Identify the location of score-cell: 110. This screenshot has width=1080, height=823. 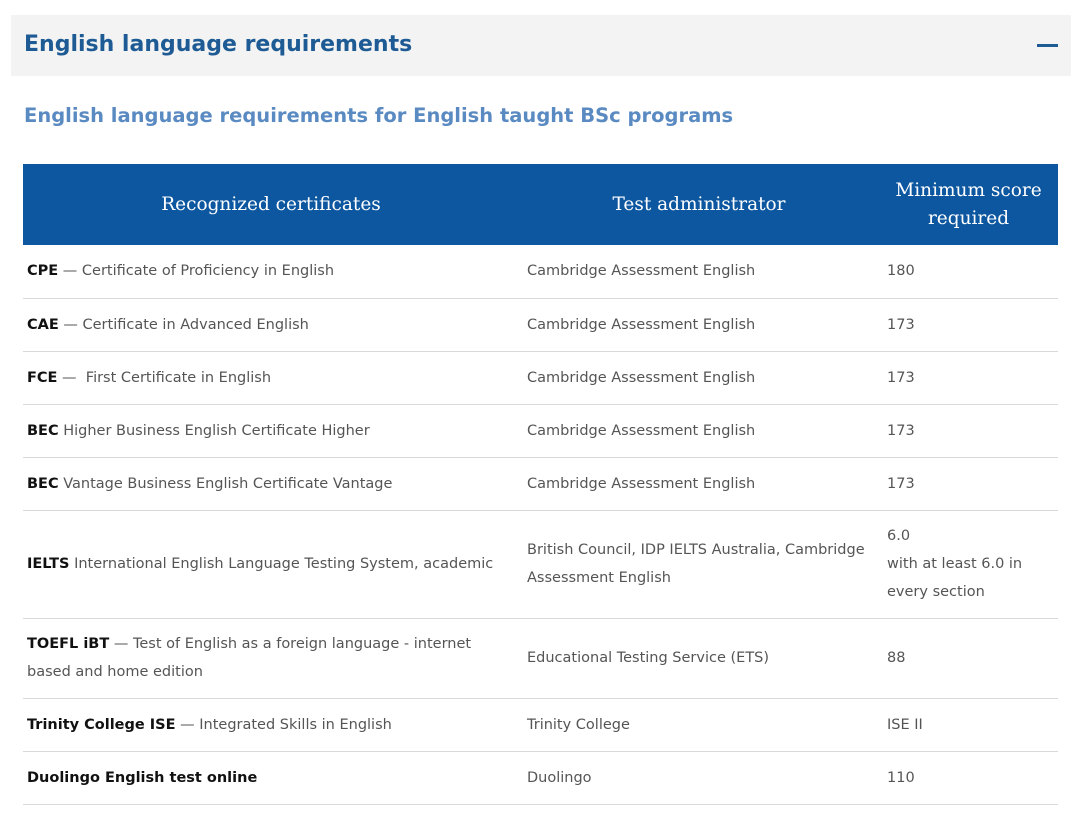
(968, 778).